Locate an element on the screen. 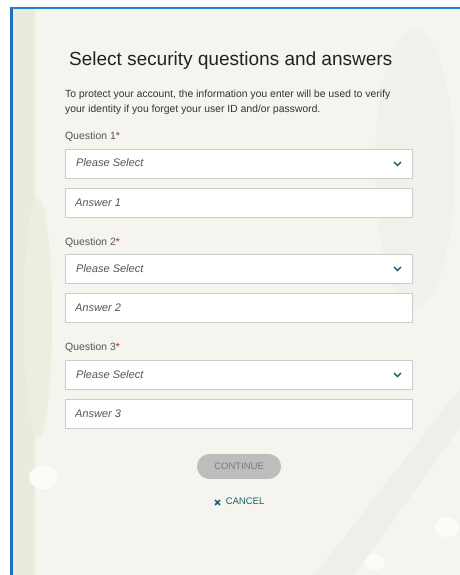 This screenshot has width=460, height=575. page-title: Select security questions and answers is located at coordinates (231, 60).